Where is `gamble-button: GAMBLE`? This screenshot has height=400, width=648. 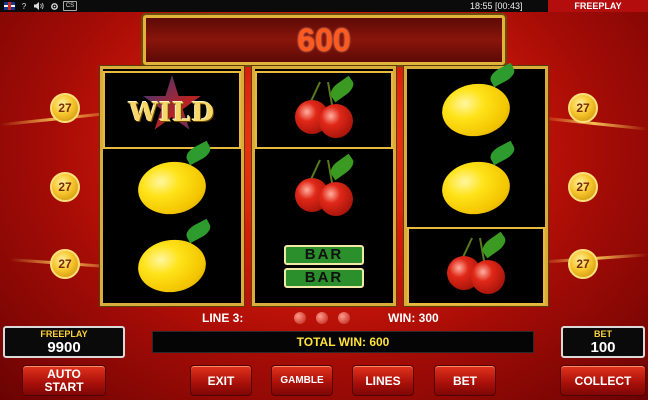
gamble-button: GAMBLE is located at coordinates (302, 380).